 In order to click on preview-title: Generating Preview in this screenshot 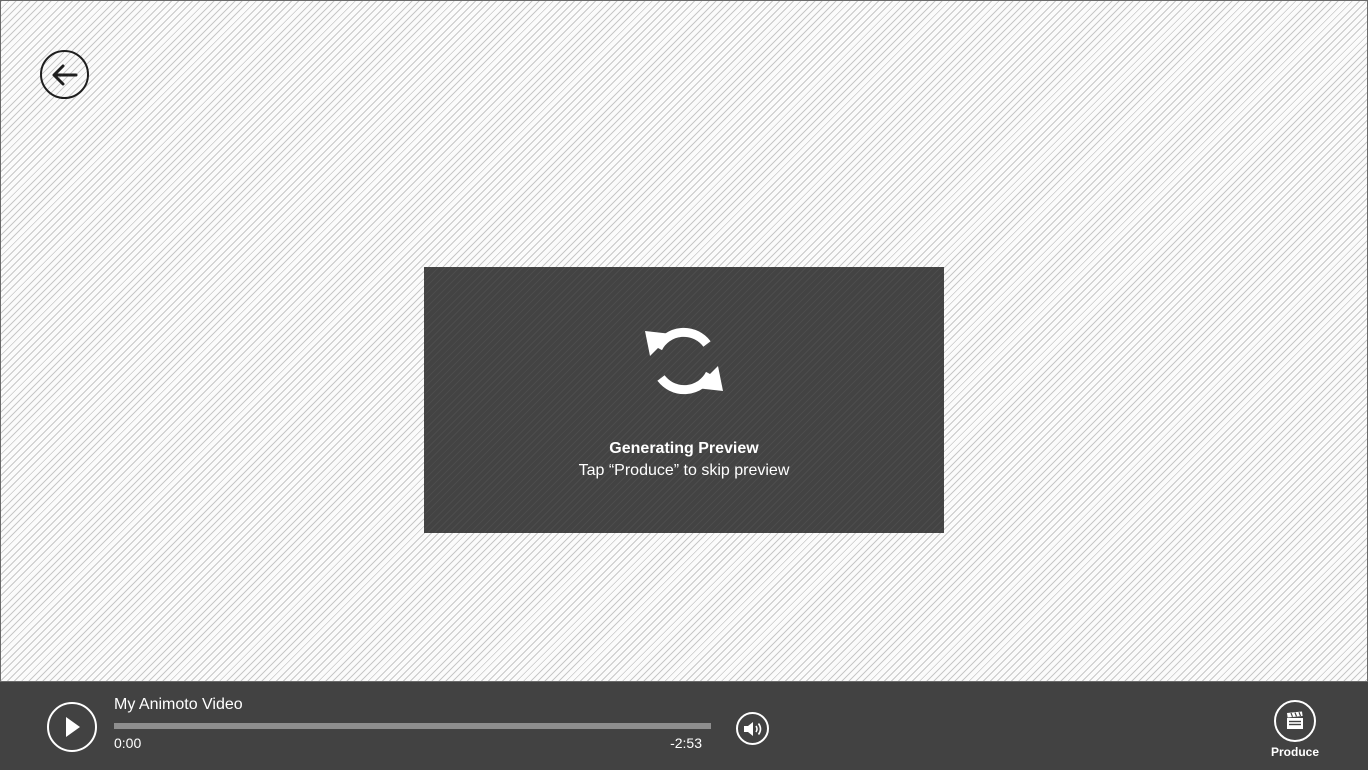, I will do `click(684, 448)`.